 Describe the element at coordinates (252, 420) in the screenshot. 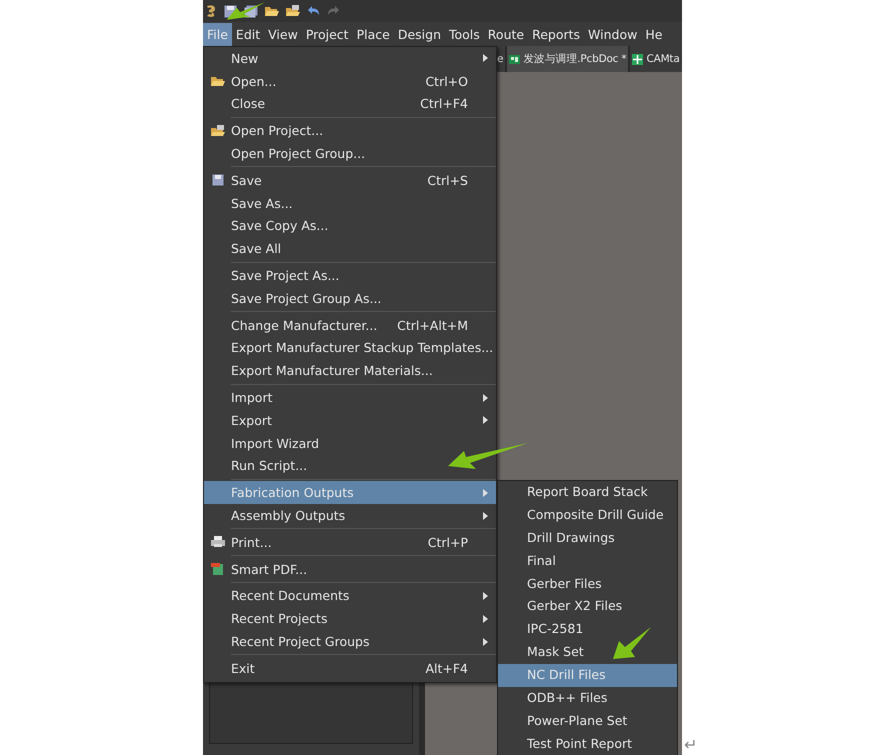

I see `menu-item-label: Export` at that location.